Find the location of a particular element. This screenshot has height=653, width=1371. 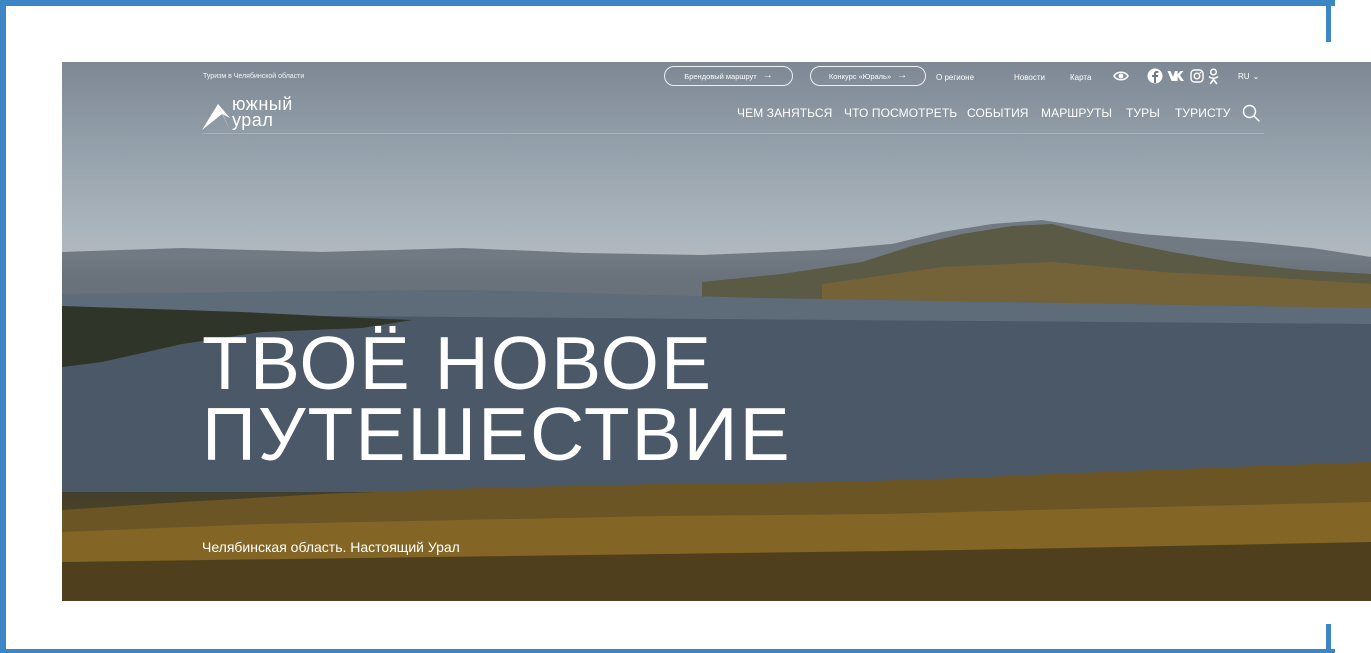

site-tagline: Туризм в Челябинской области is located at coordinates (254, 76).